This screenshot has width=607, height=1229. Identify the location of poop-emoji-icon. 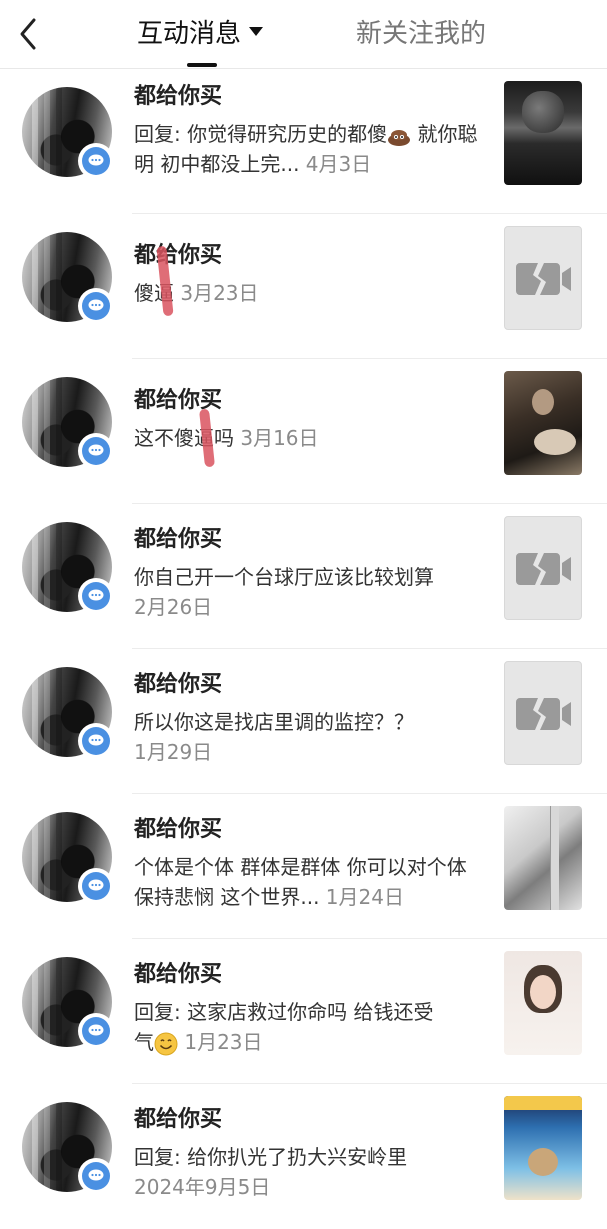
(399, 137).